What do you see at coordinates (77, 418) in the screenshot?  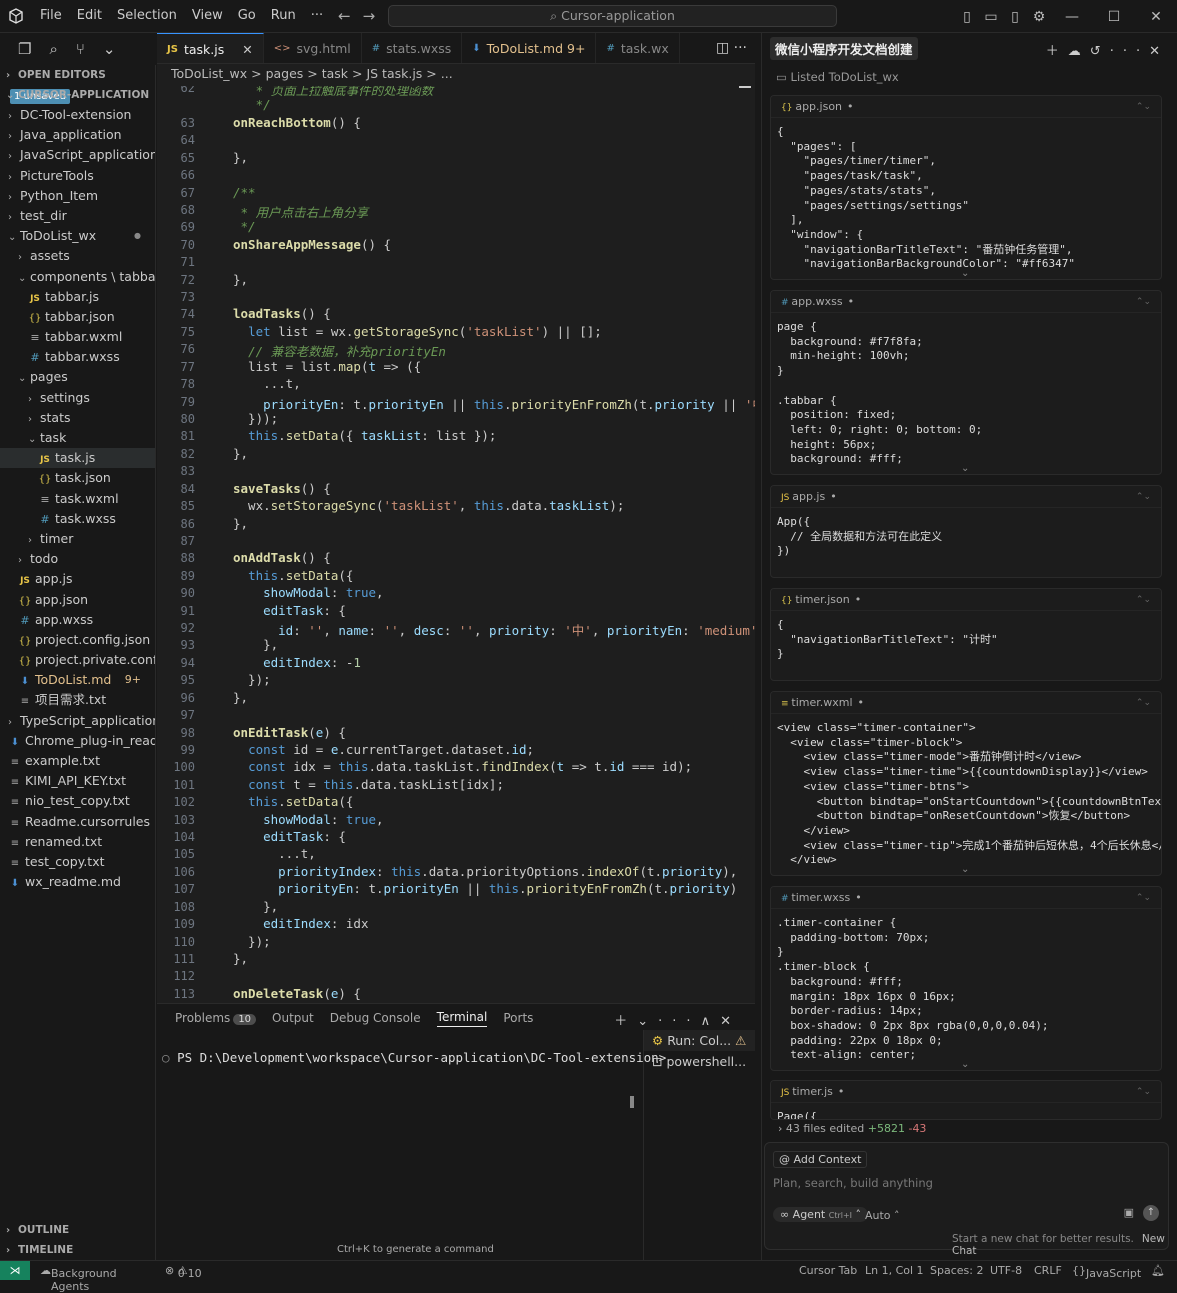 I see `tree-item: › stats` at bounding box center [77, 418].